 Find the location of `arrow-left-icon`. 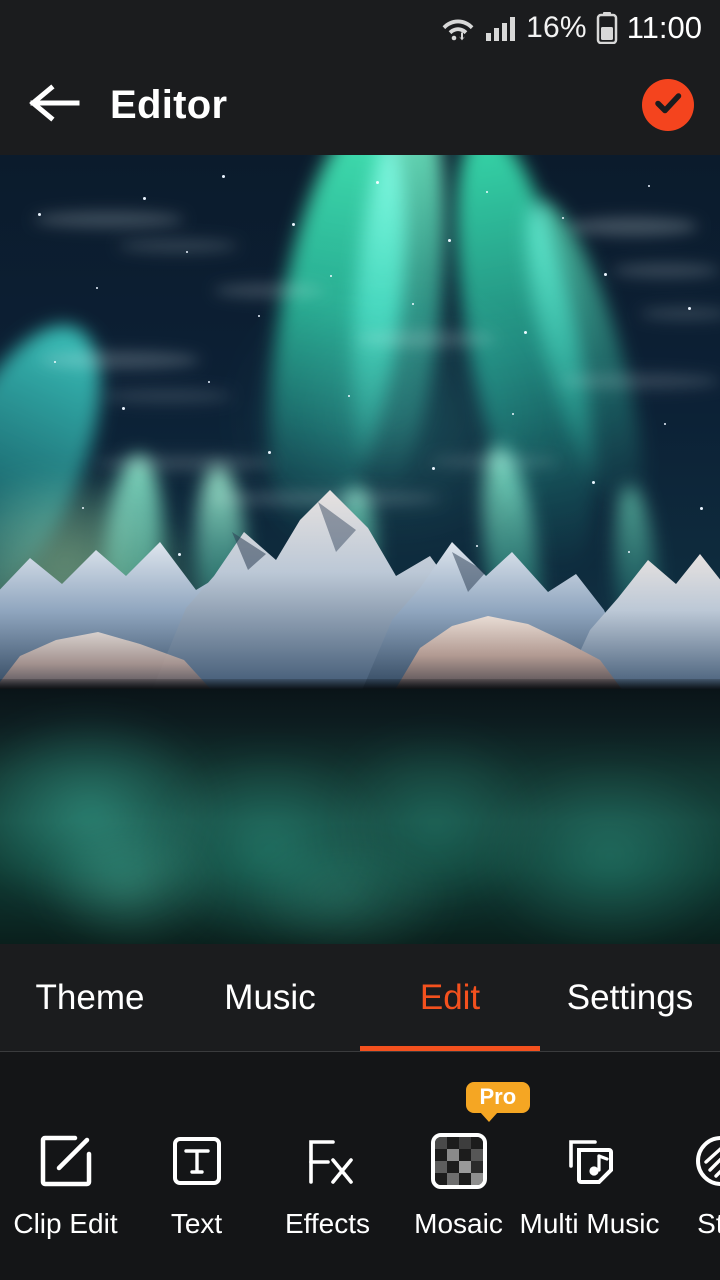

arrow-left-icon is located at coordinates (55, 105).